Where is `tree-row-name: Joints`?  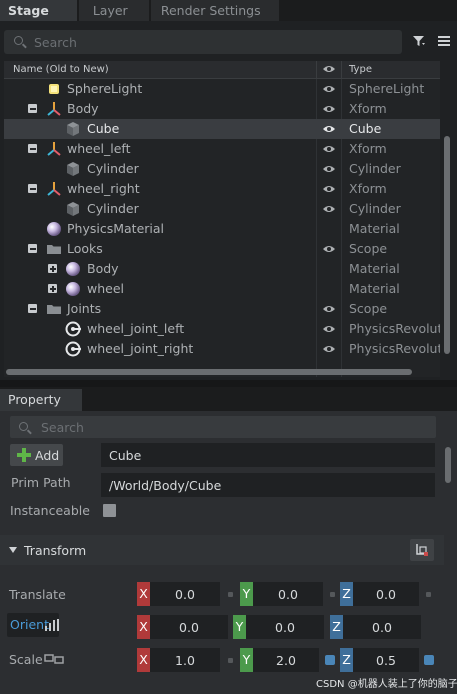
tree-row-name: Joints is located at coordinates (84, 308).